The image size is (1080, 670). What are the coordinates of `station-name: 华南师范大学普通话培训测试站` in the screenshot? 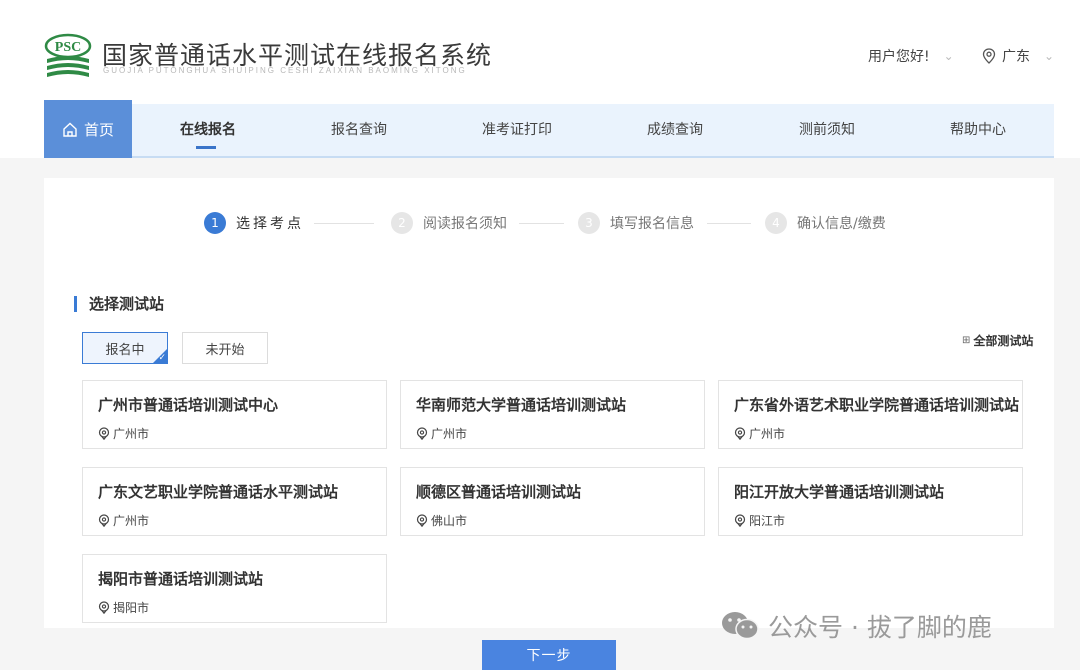 It's located at (521, 405).